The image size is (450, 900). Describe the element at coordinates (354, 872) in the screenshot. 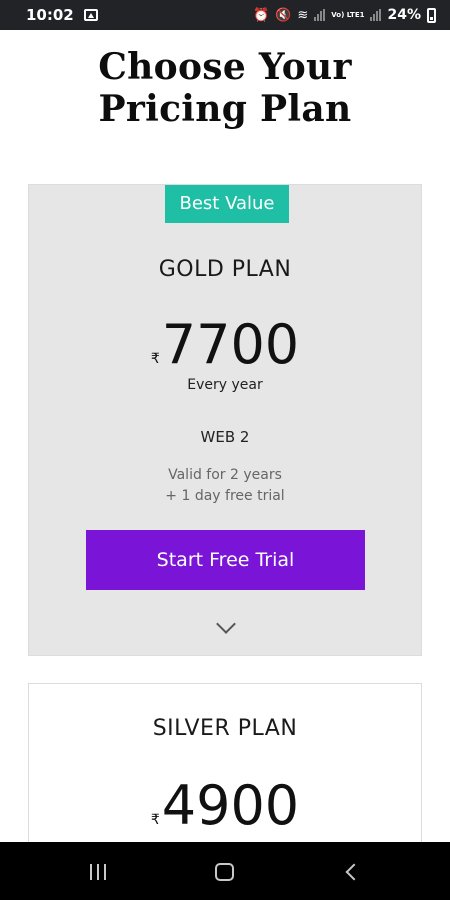

I see `back-icon` at that location.